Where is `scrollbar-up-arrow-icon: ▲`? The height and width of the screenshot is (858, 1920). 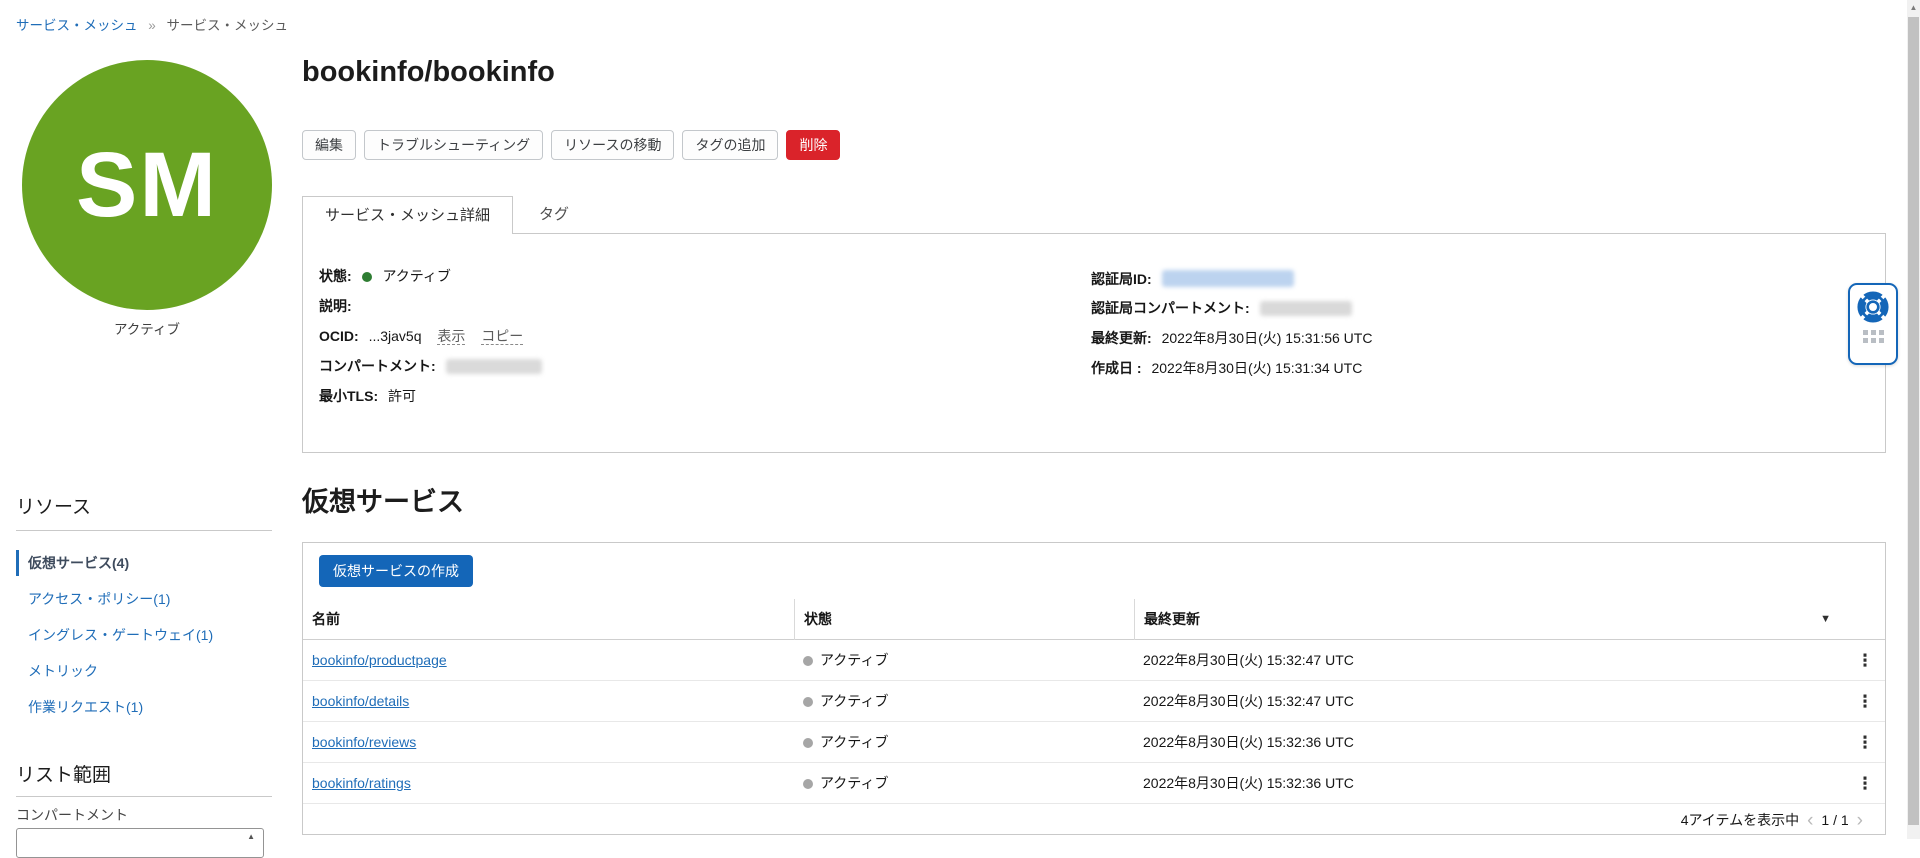
scrollbar-up-arrow-icon: ▲ is located at coordinates (1913, 7).